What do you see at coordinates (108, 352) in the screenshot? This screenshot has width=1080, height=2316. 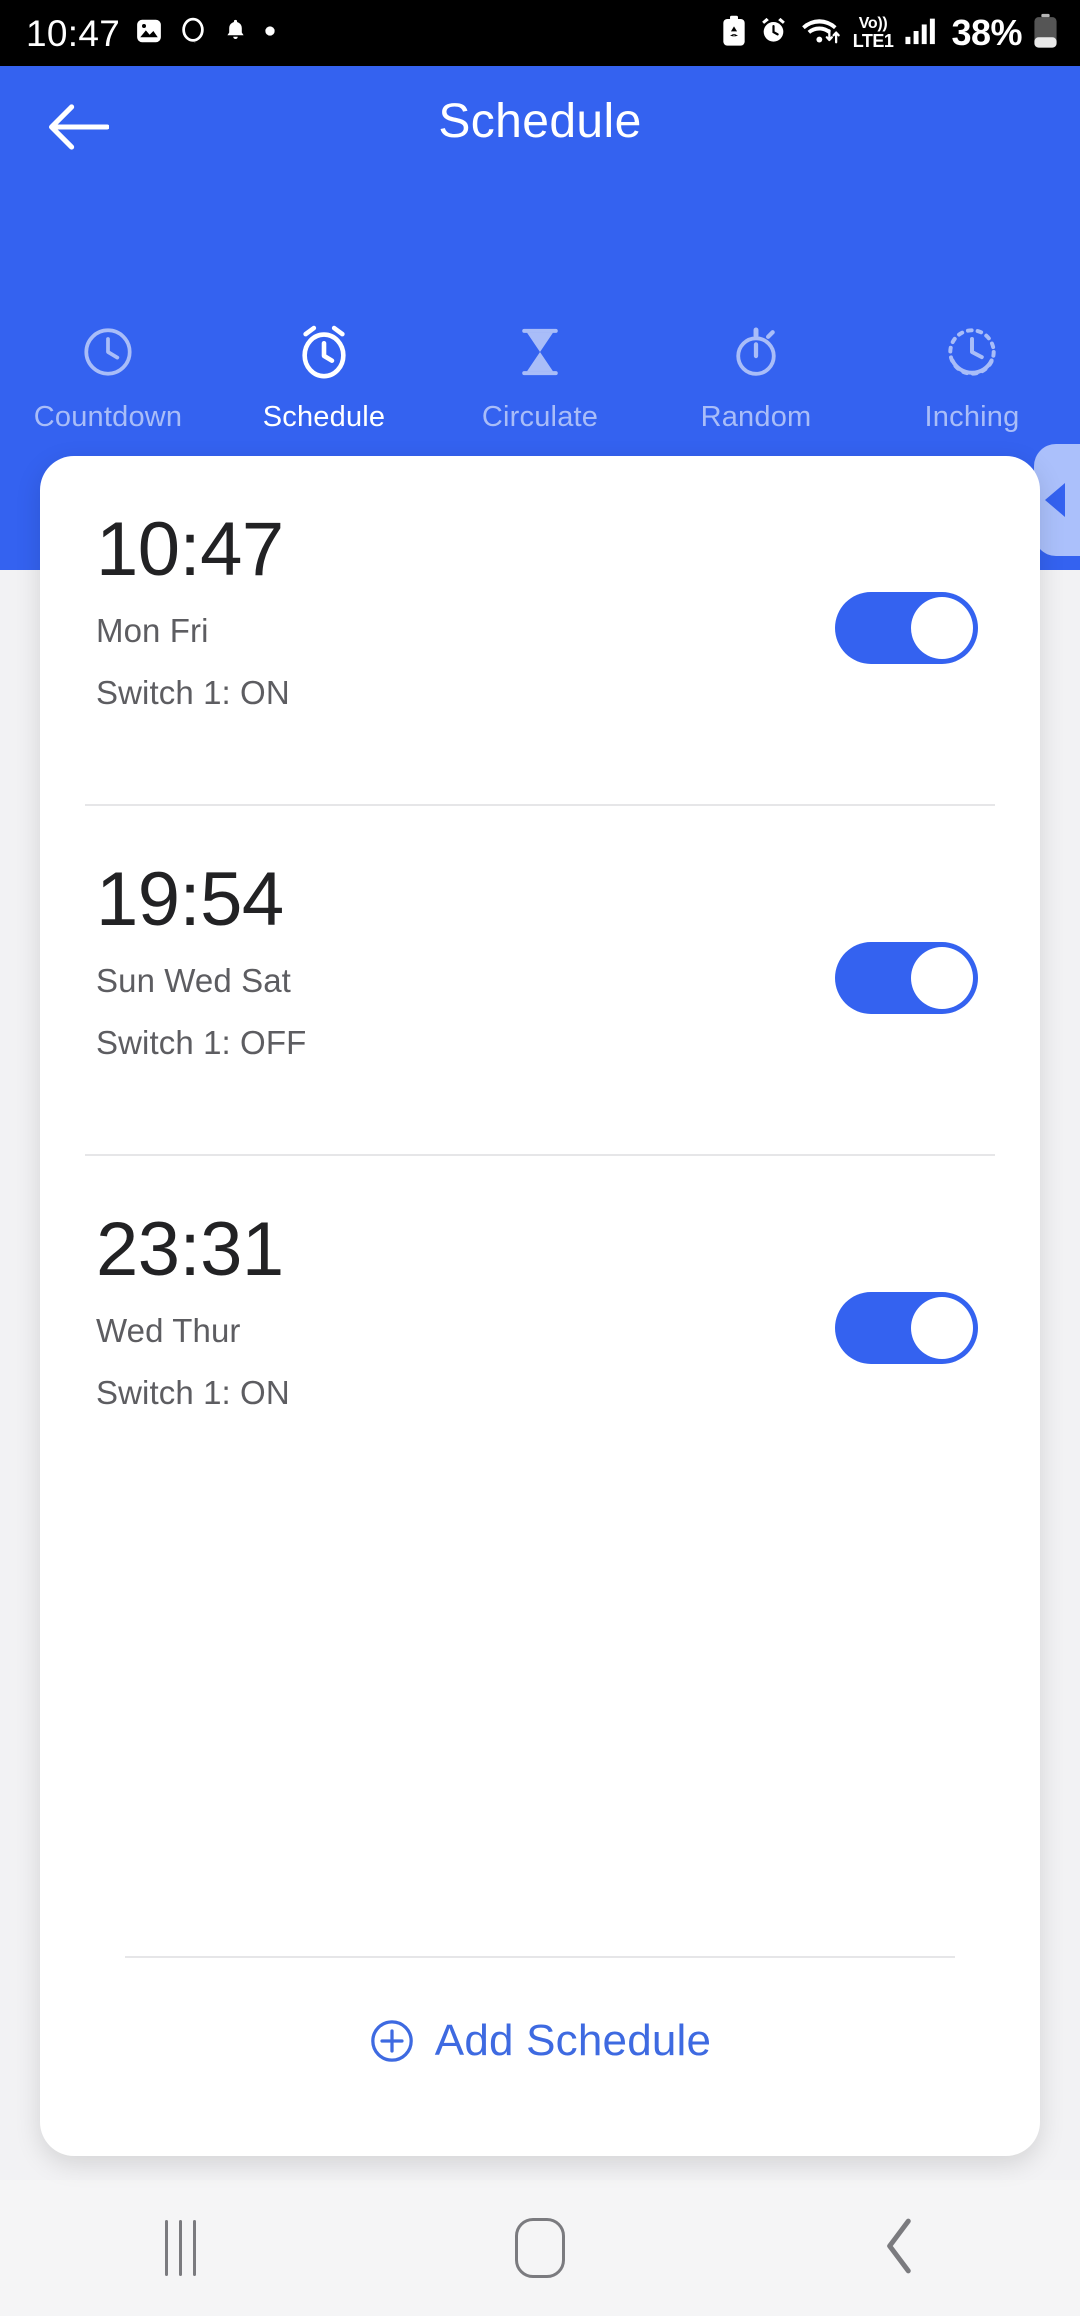 I see `clock-icon` at bounding box center [108, 352].